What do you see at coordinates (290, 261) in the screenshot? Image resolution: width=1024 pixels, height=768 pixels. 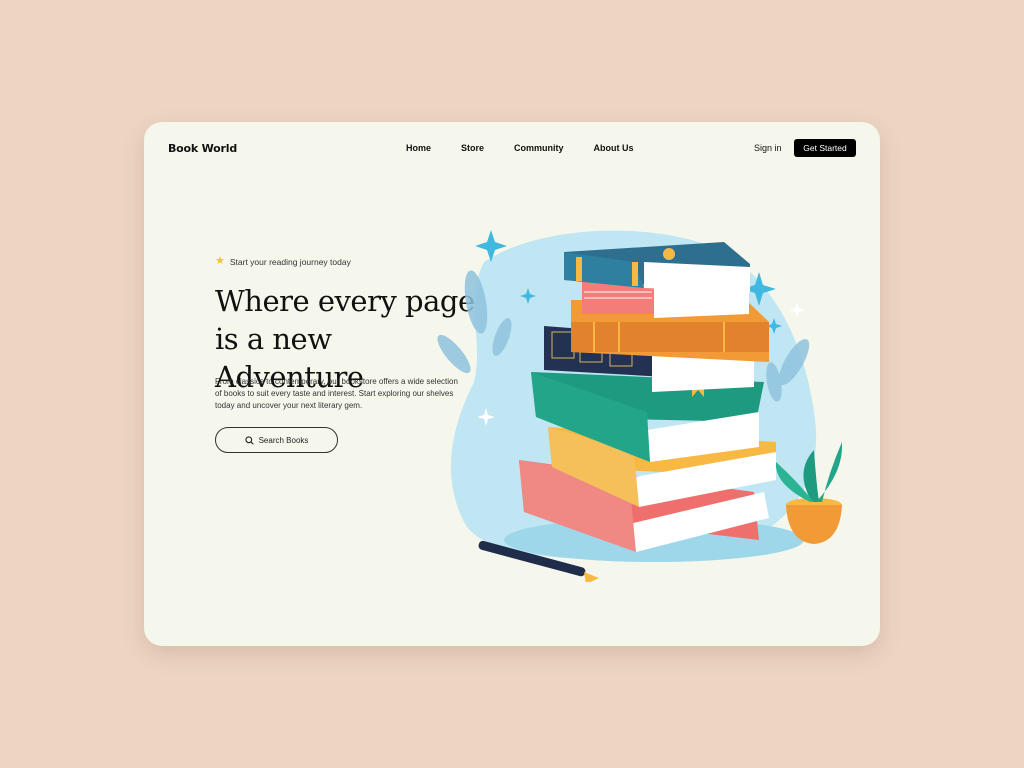 I see `tagline-text: Start your reading journey today` at bounding box center [290, 261].